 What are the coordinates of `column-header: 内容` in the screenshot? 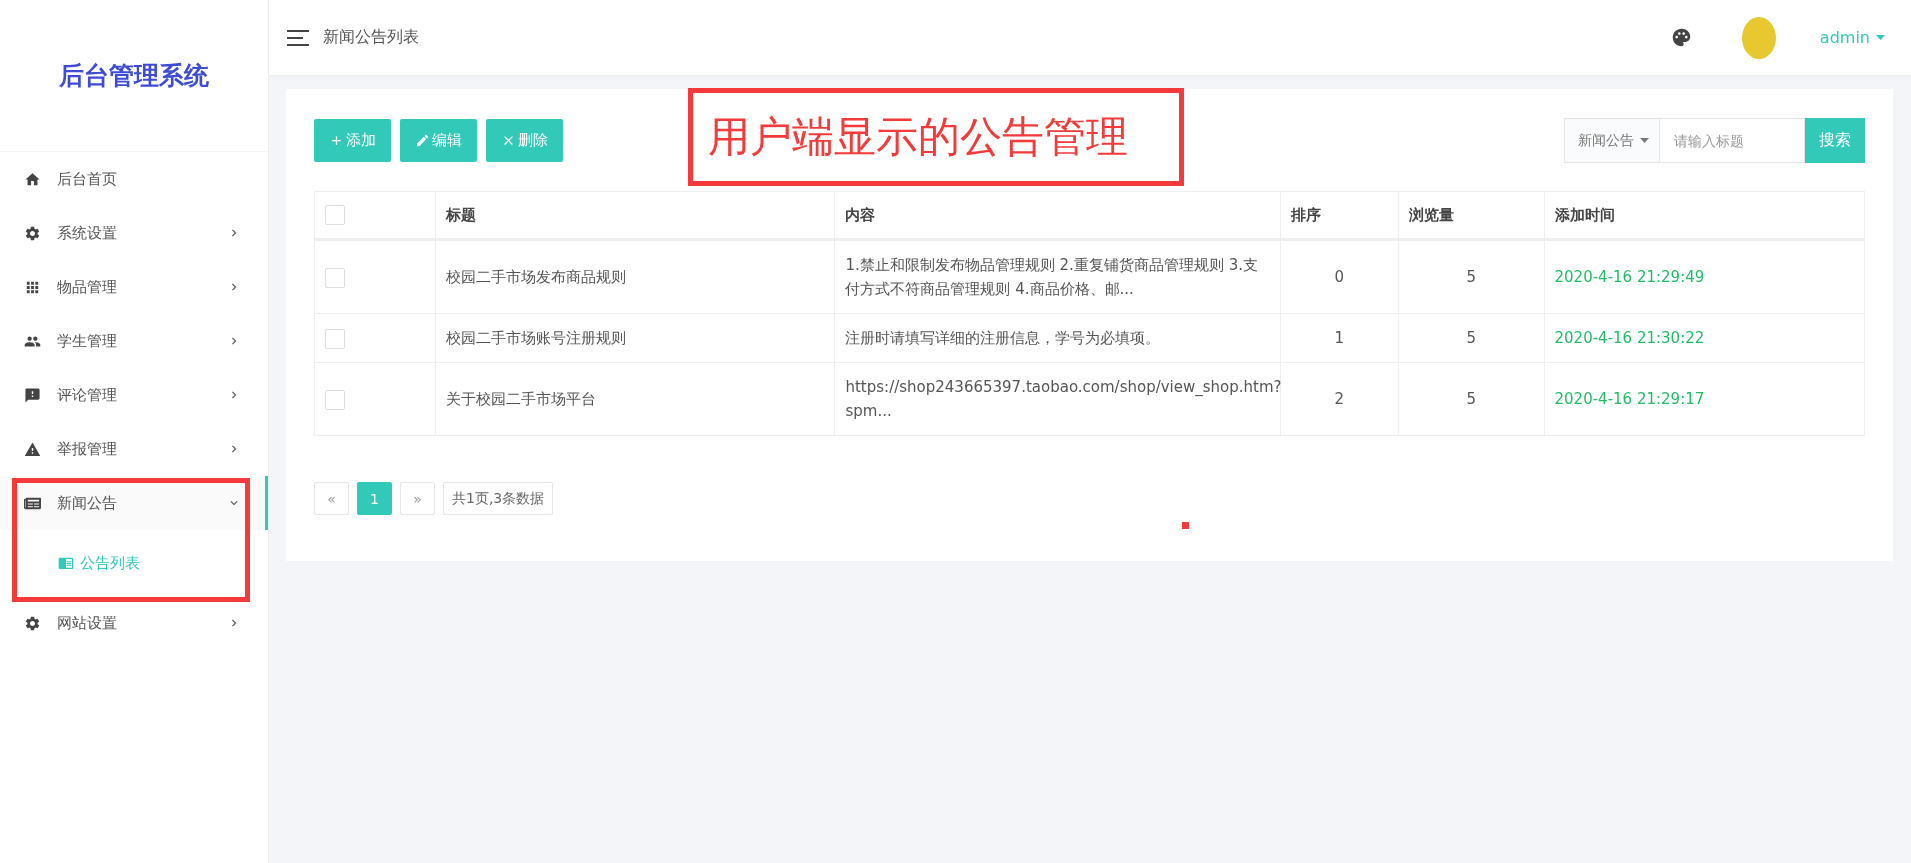 It's located at (1058, 215).